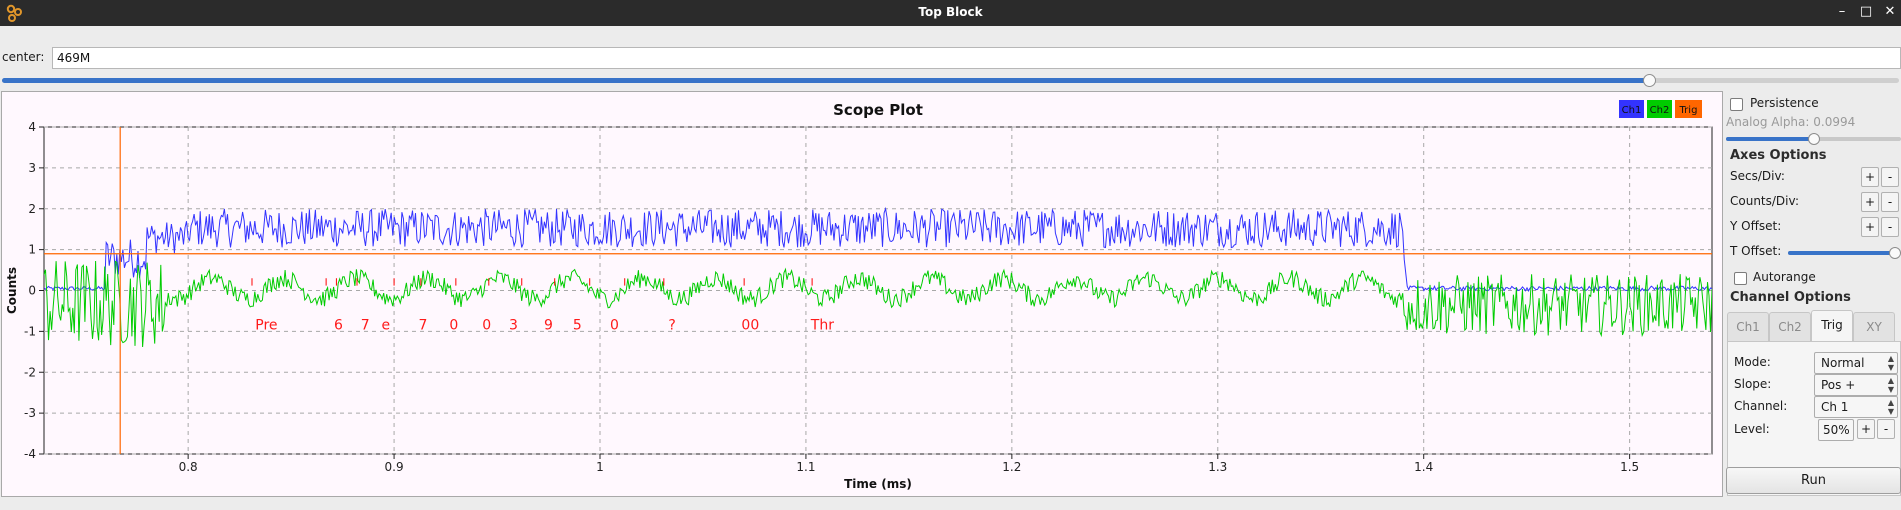 Image resolution: width=1901 pixels, height=510 pixels. What do you see at coordinates (1764, 201) in the screenshot?
I see `counts-div-label: Counts/Div:` at bounding box center [1764, 201].